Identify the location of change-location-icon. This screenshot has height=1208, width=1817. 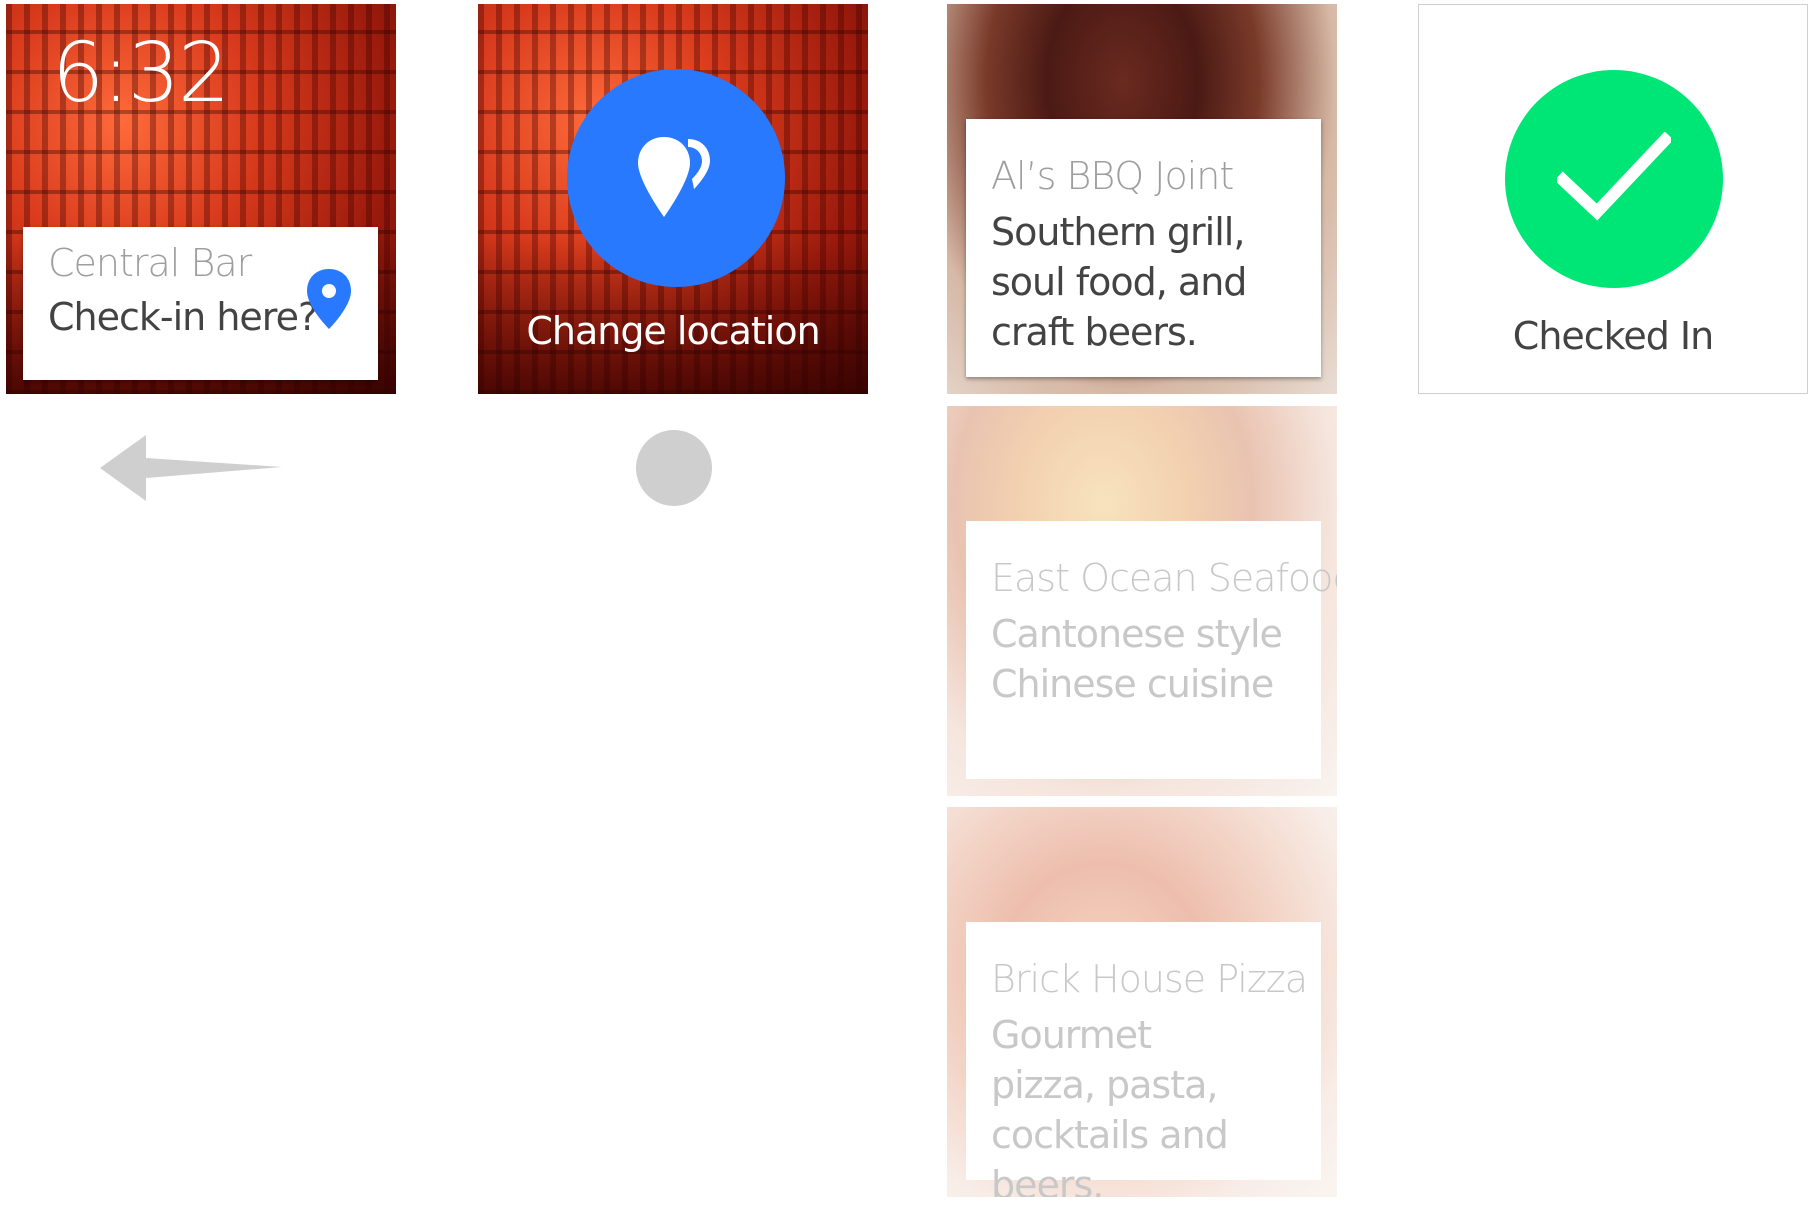
(677, 179).